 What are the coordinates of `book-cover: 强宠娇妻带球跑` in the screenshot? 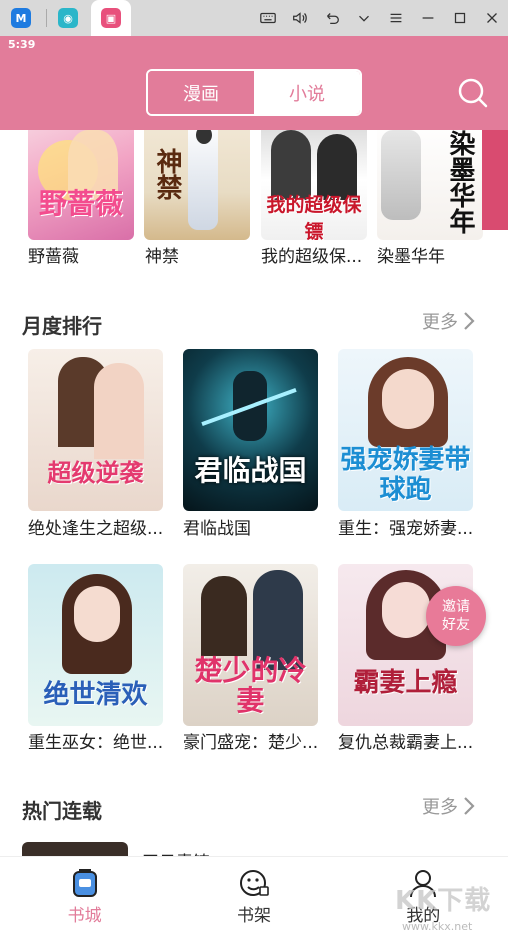 It's located at (405, 430).